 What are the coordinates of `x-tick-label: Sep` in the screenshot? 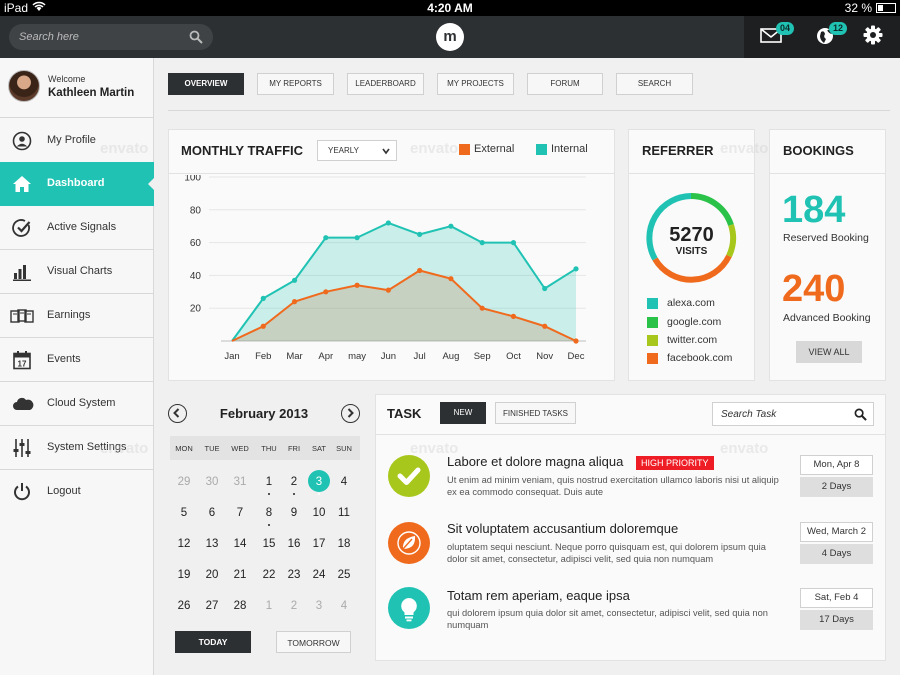 It's located at (482, 356).